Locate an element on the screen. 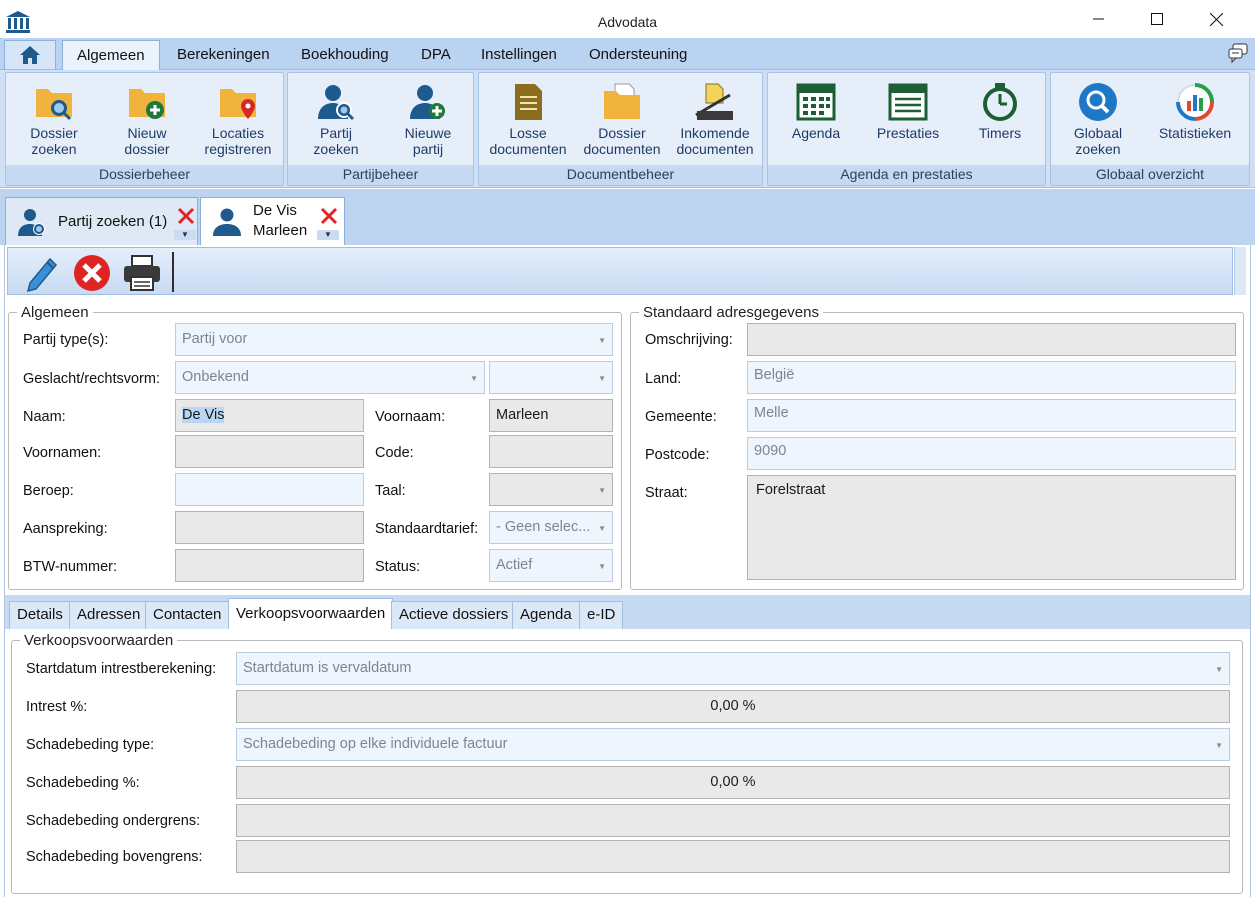 This screenshot has height=898, width=1255. chat-icon is located at coordinates (1238, 53).